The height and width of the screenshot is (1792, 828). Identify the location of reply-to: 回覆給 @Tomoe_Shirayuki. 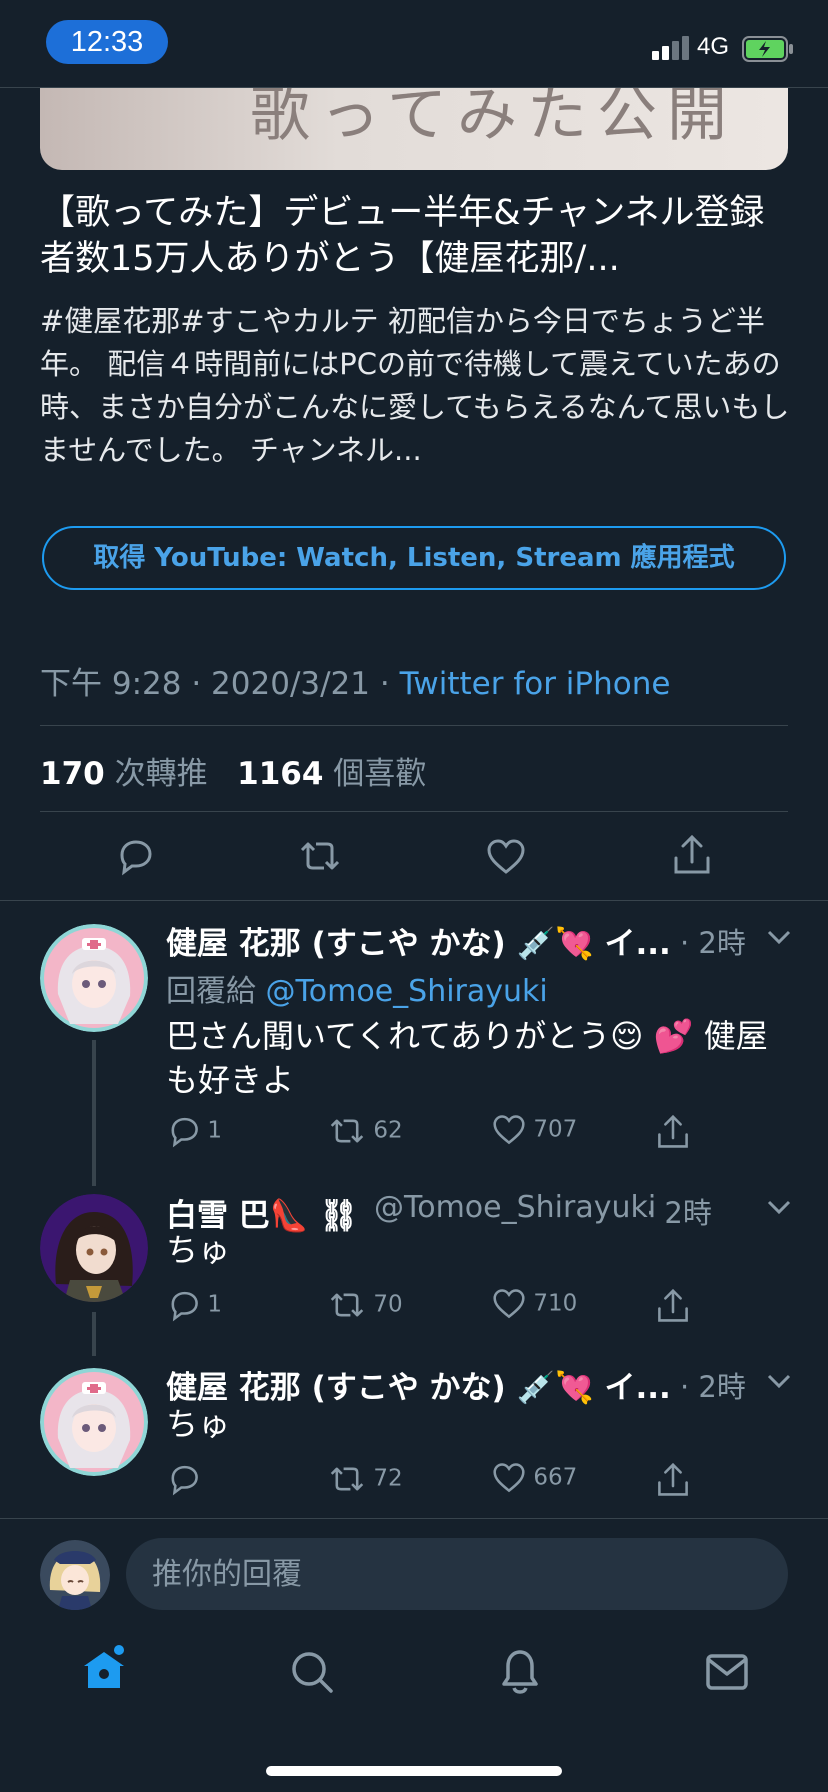
(357, 988).